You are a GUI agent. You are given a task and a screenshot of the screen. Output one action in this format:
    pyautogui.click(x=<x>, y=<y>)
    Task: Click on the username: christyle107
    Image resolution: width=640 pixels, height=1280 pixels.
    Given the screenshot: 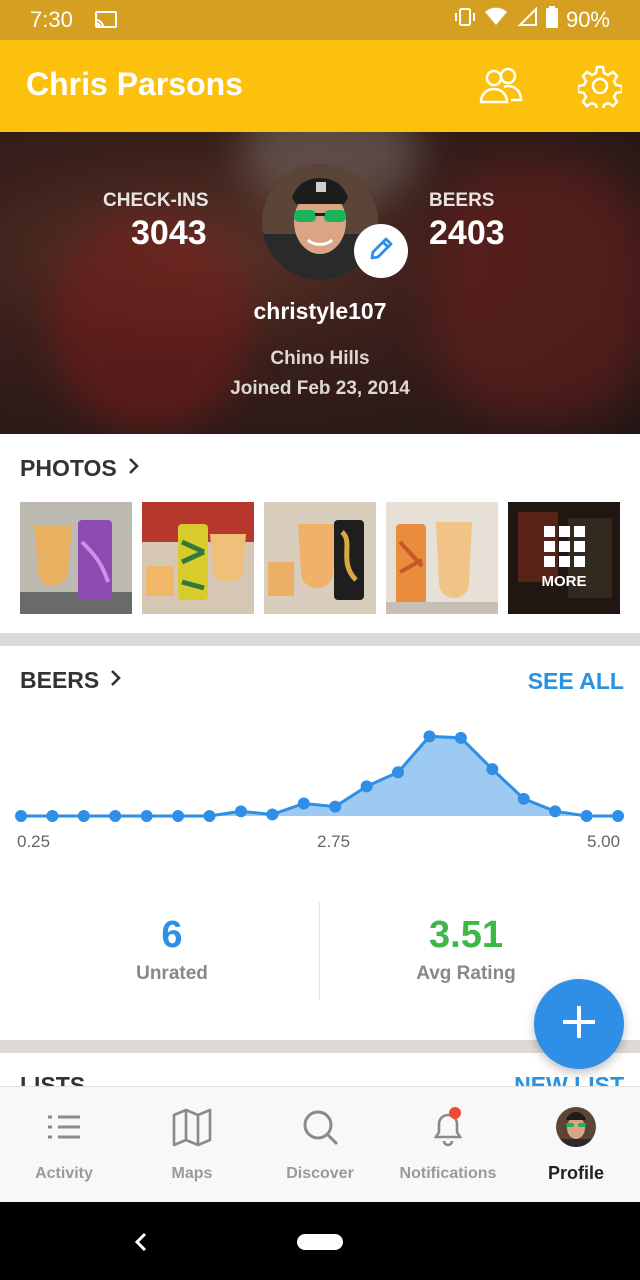 What is the action you would take?
    pyautogui.click(x=320, y=311)
    